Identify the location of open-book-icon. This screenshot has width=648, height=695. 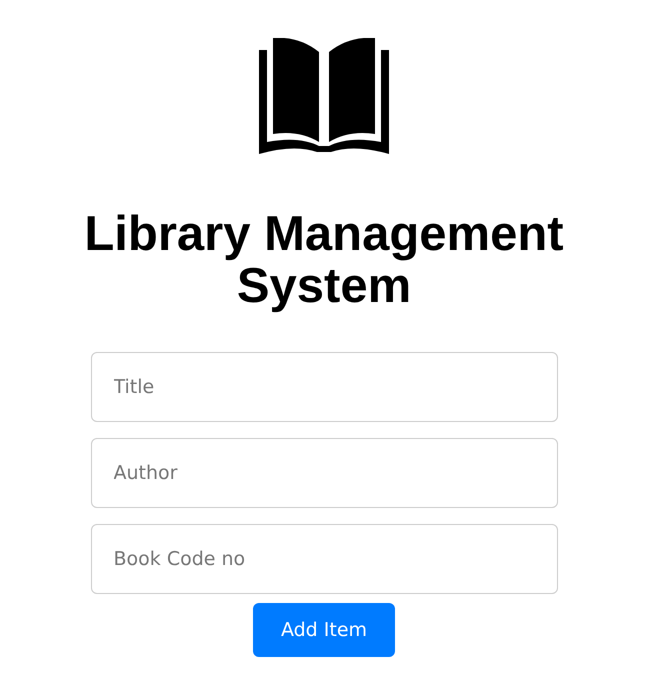
(324, 96).